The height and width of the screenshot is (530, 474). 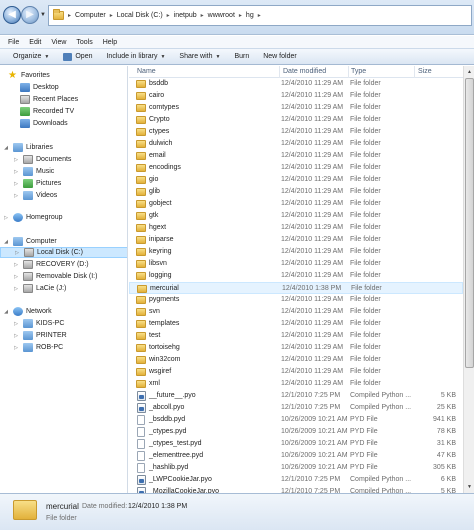 I want to click on include-in-library-button: Include in library ▼, so click(x=135, y=56).